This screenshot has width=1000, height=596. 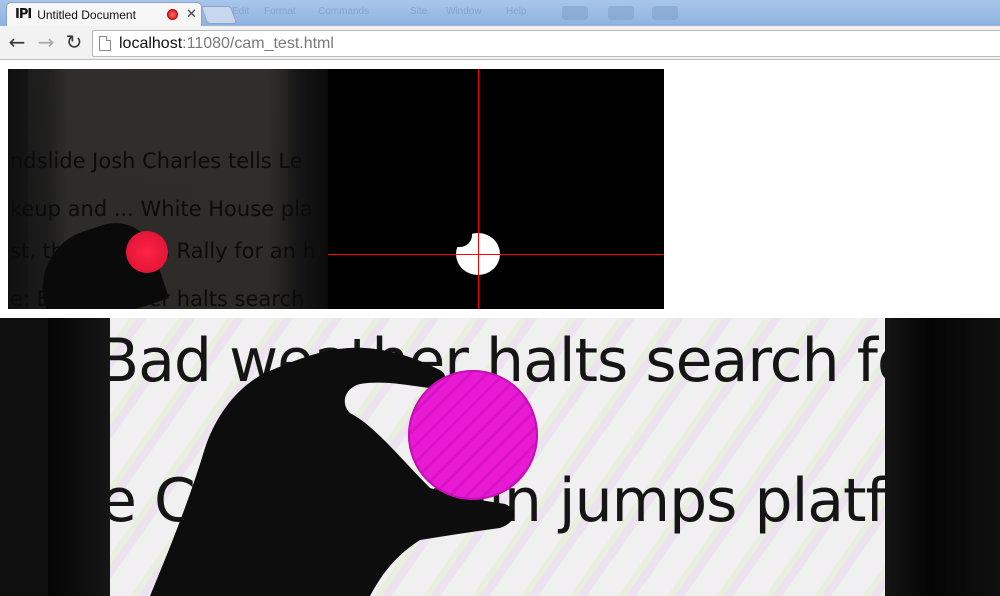 What do you see at coordinates (219, 15) in the screenshot?
I see `new-tab-button` at bounding box center [219, 15].